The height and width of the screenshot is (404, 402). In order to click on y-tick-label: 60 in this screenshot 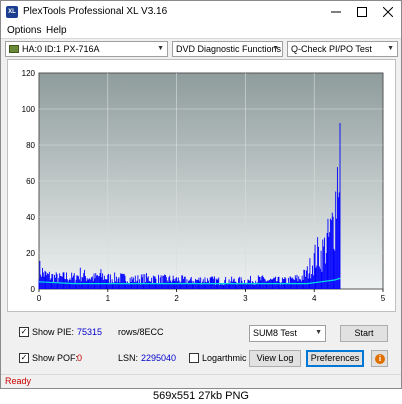, I will do `click(30, 181)`.